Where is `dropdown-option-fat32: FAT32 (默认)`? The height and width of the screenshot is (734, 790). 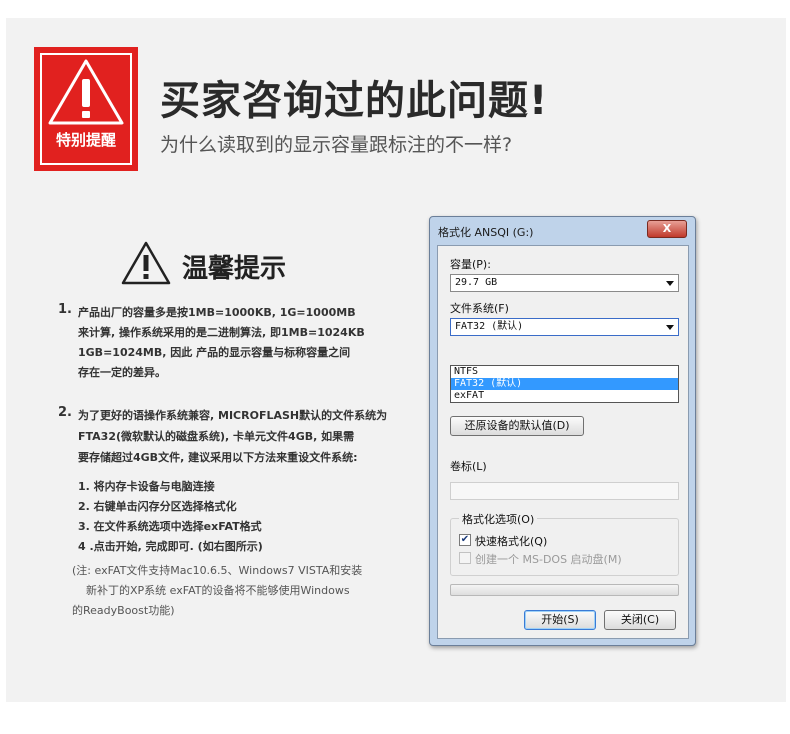 dropdown-option-fat32: FAT32 (默认) is located at coordinates (564, 384).